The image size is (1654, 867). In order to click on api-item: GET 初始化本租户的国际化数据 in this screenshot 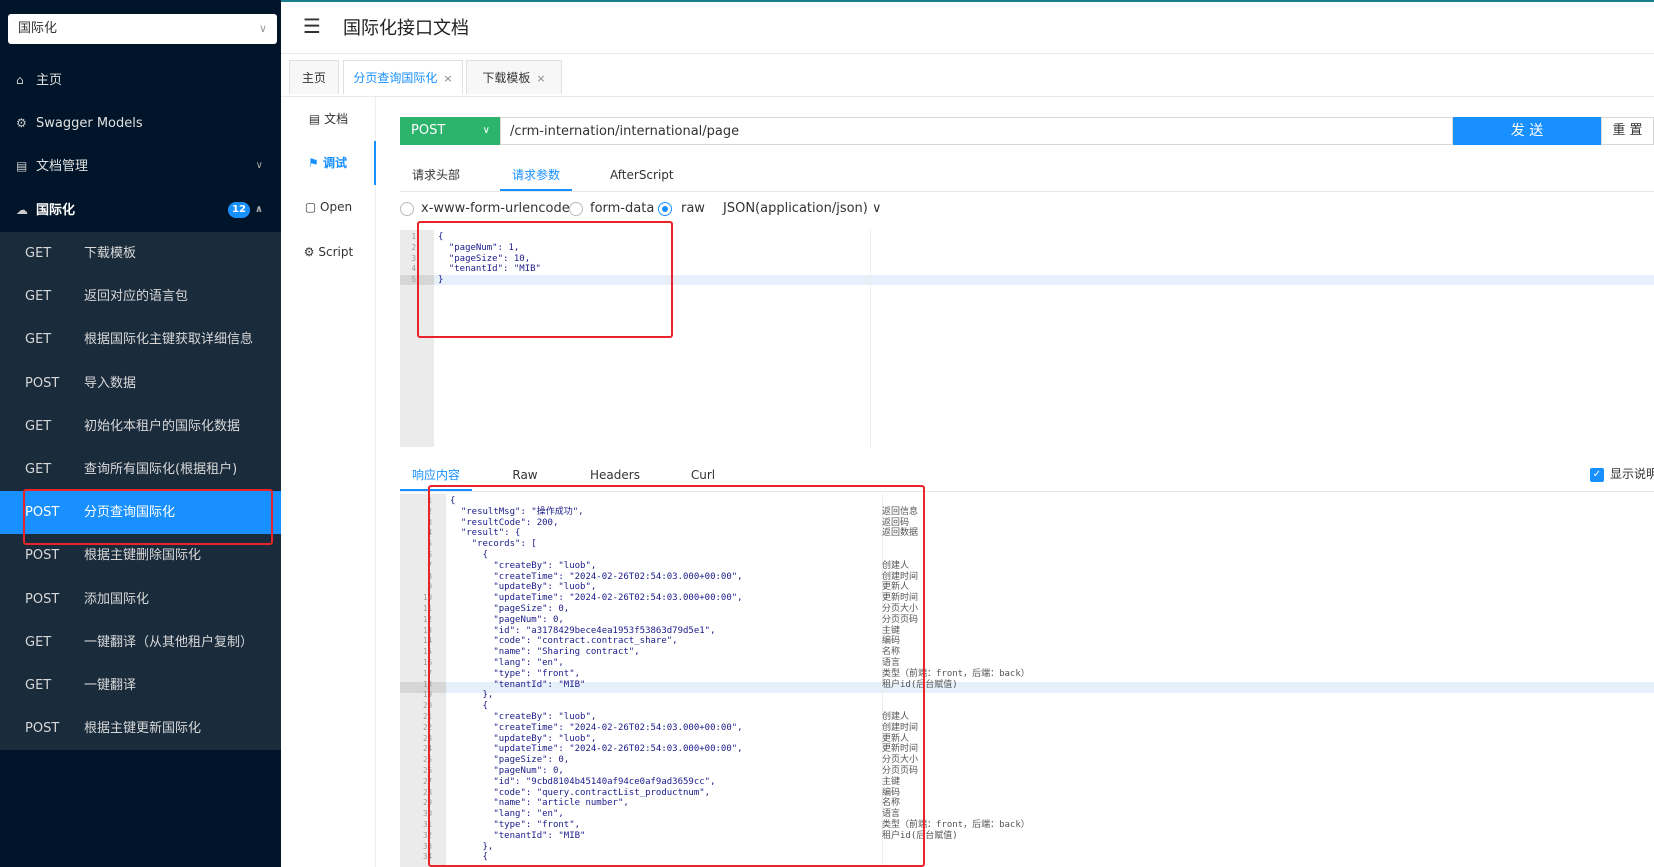, I will do `click(140, 426)`.